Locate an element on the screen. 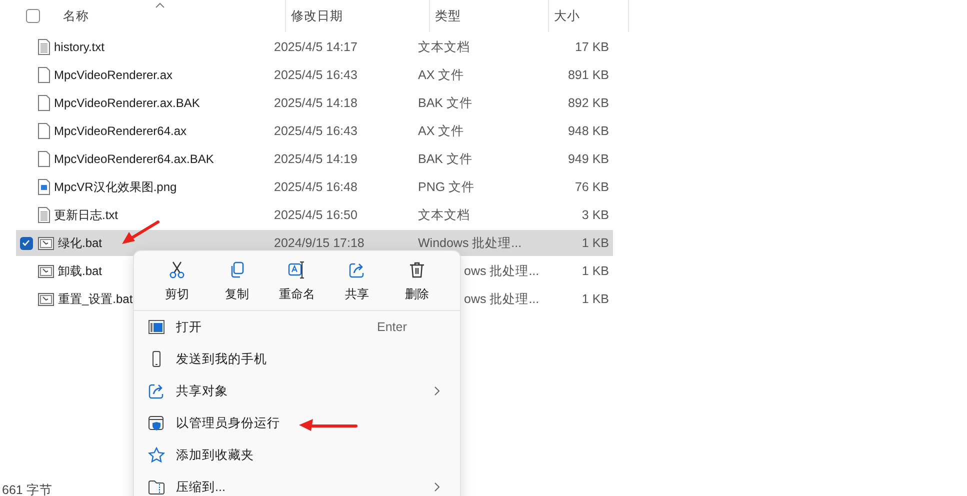 The image size is (967, 496). modified-date: 2025/4/5 14:17 is located at coordinates (316, 47).